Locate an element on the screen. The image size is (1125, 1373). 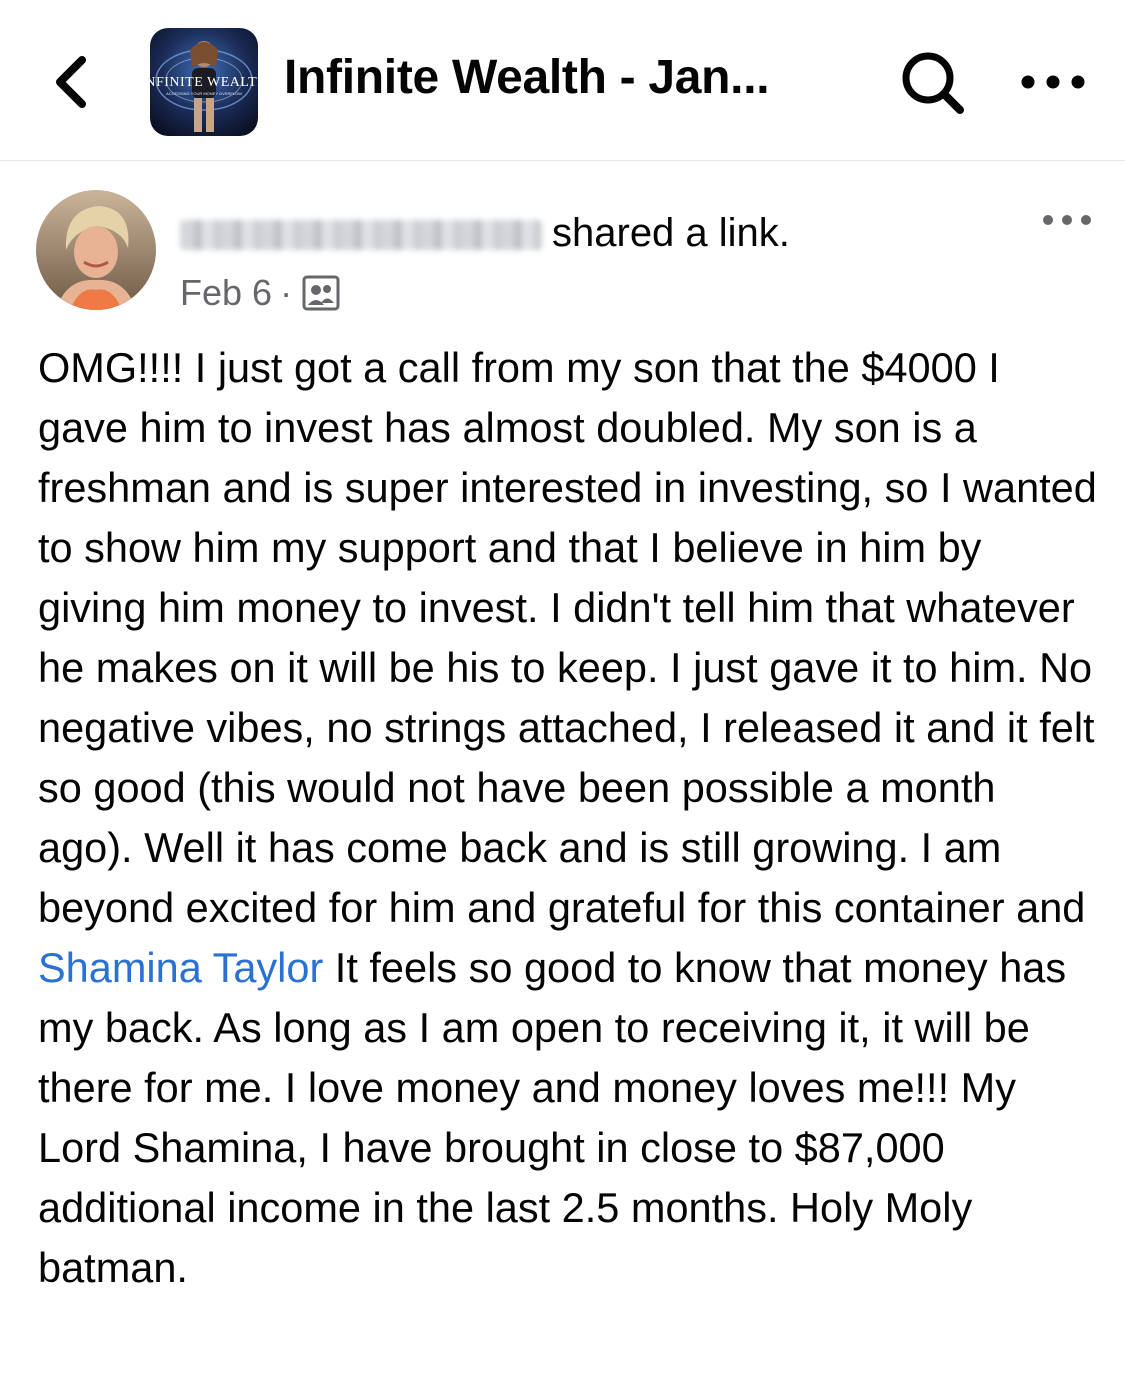
group-more-button is located at coordinates (1053, 82).